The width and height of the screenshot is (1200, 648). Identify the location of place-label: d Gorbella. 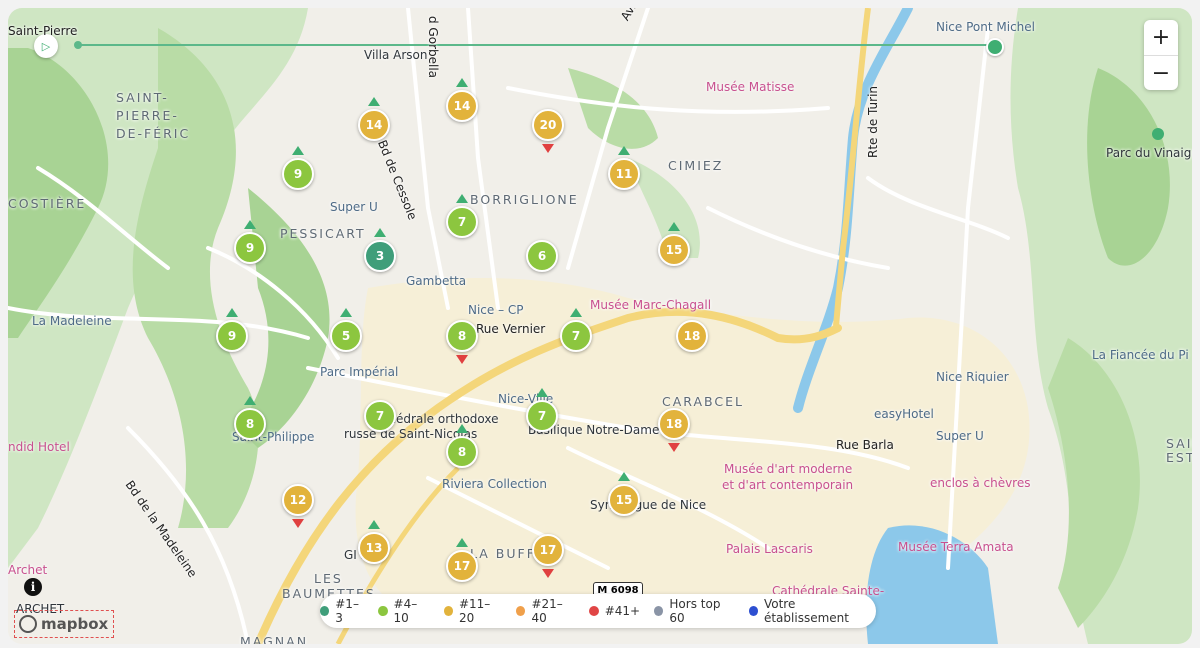
(433, 47).